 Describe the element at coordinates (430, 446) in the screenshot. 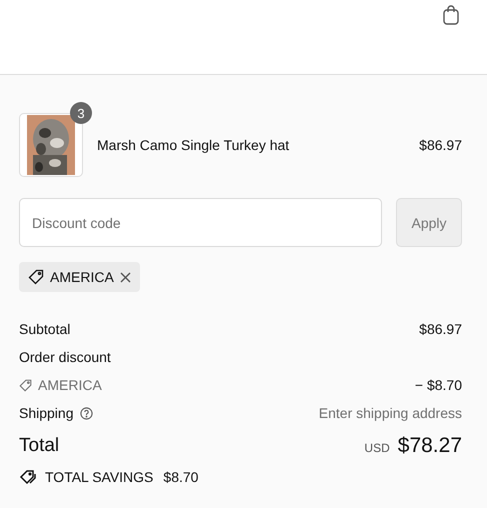

I see `total-amount: $78.27` at that location.